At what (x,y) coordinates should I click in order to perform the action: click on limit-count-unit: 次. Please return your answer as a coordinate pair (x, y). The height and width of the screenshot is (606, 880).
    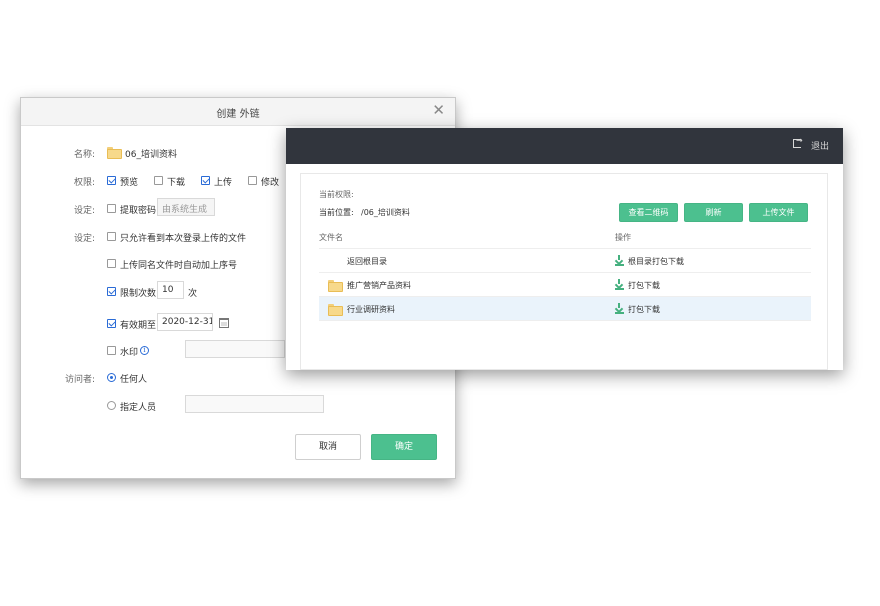
    Looking at the image, I should click on (193, 294).